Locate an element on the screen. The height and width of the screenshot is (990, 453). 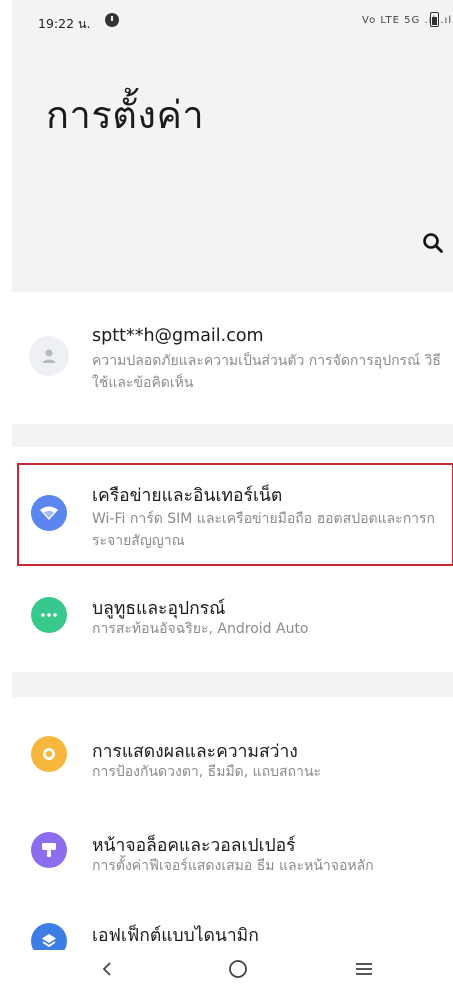
avatar is located at coordinates (49, 356).